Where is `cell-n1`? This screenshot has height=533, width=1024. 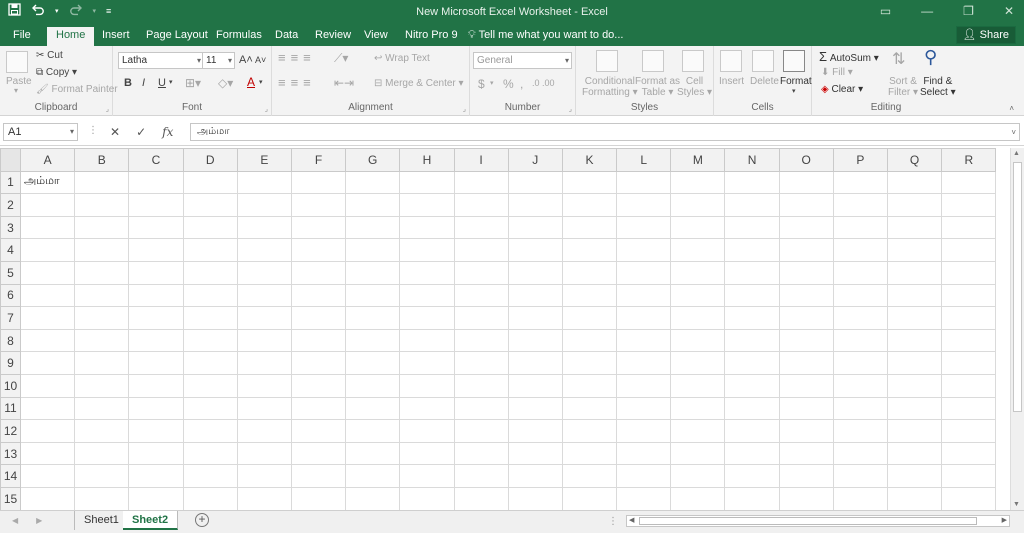
cell-n1 is located at coordinates (752, 182).